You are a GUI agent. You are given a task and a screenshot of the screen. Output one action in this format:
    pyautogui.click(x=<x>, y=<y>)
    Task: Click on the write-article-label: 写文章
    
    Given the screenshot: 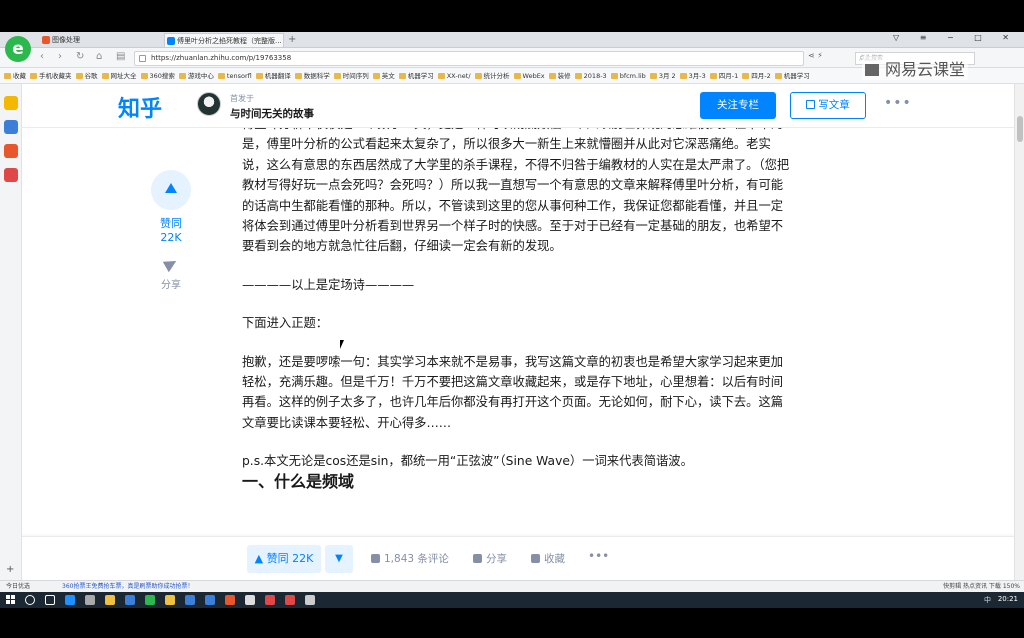 What is the action you would take?
    pyautogui.click(x=834, y=105)
    